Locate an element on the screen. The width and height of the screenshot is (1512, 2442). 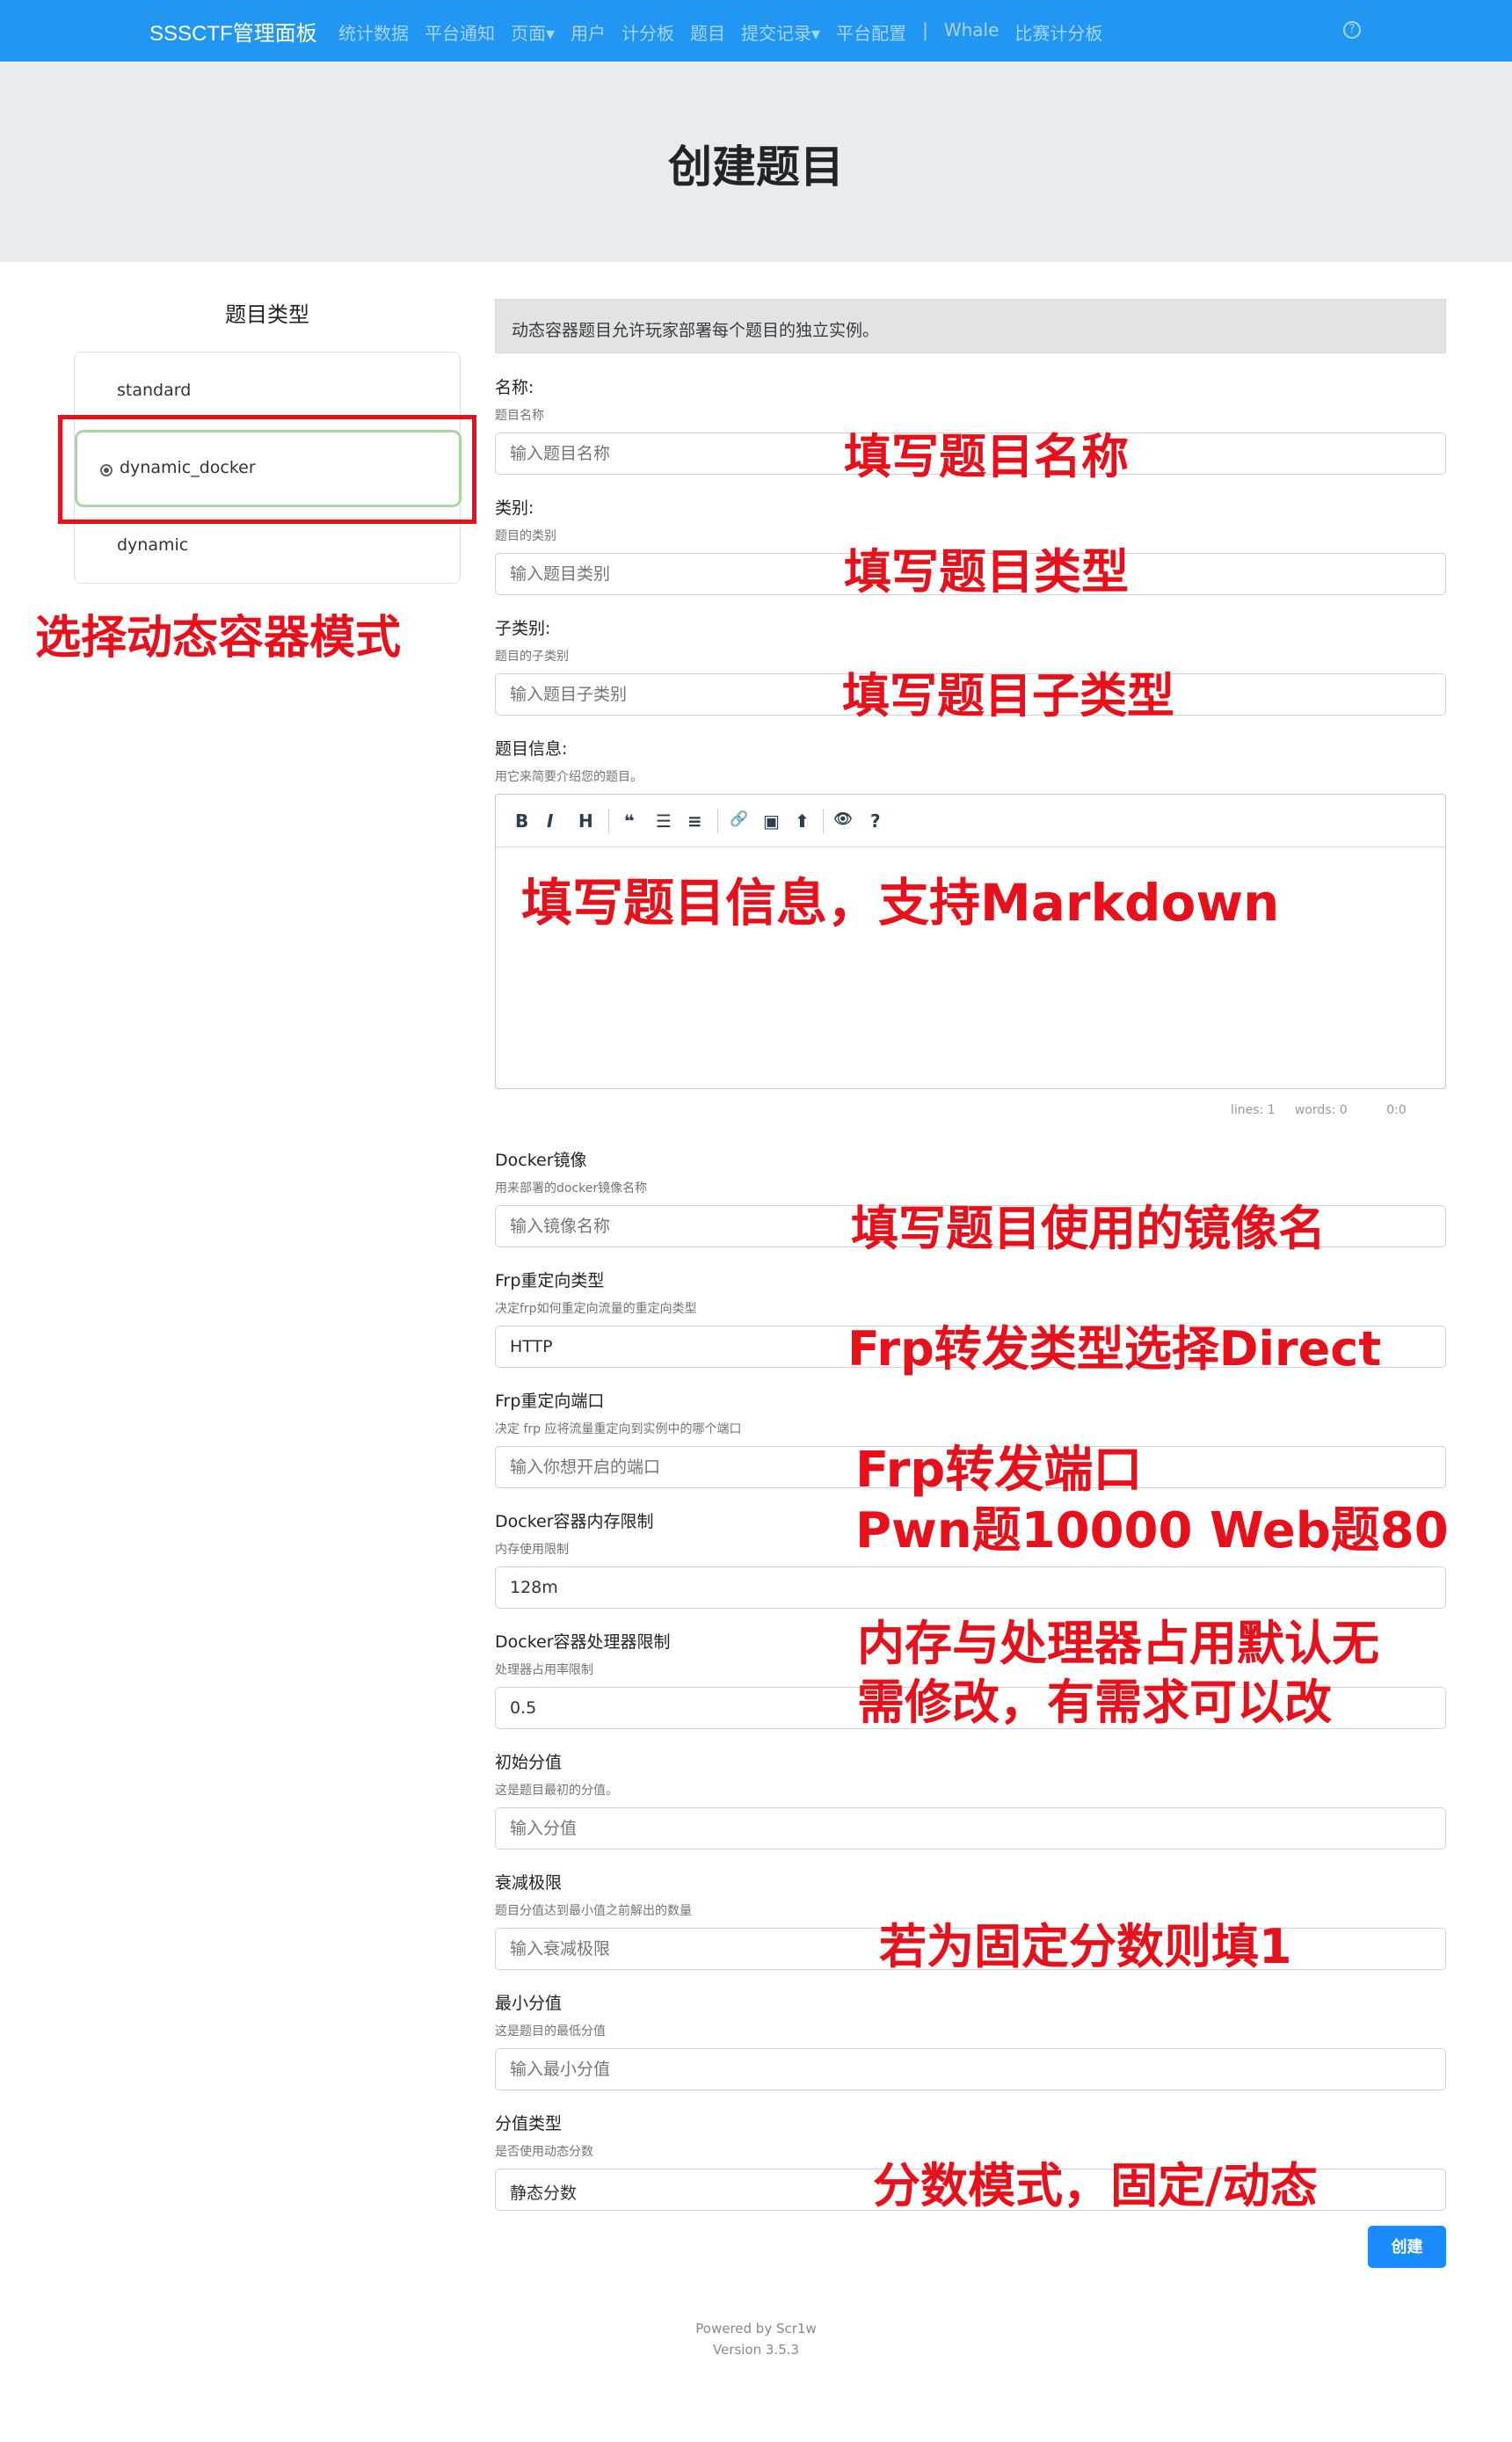
editor-words: words: 0 is located at coordinates (1321, 1110).